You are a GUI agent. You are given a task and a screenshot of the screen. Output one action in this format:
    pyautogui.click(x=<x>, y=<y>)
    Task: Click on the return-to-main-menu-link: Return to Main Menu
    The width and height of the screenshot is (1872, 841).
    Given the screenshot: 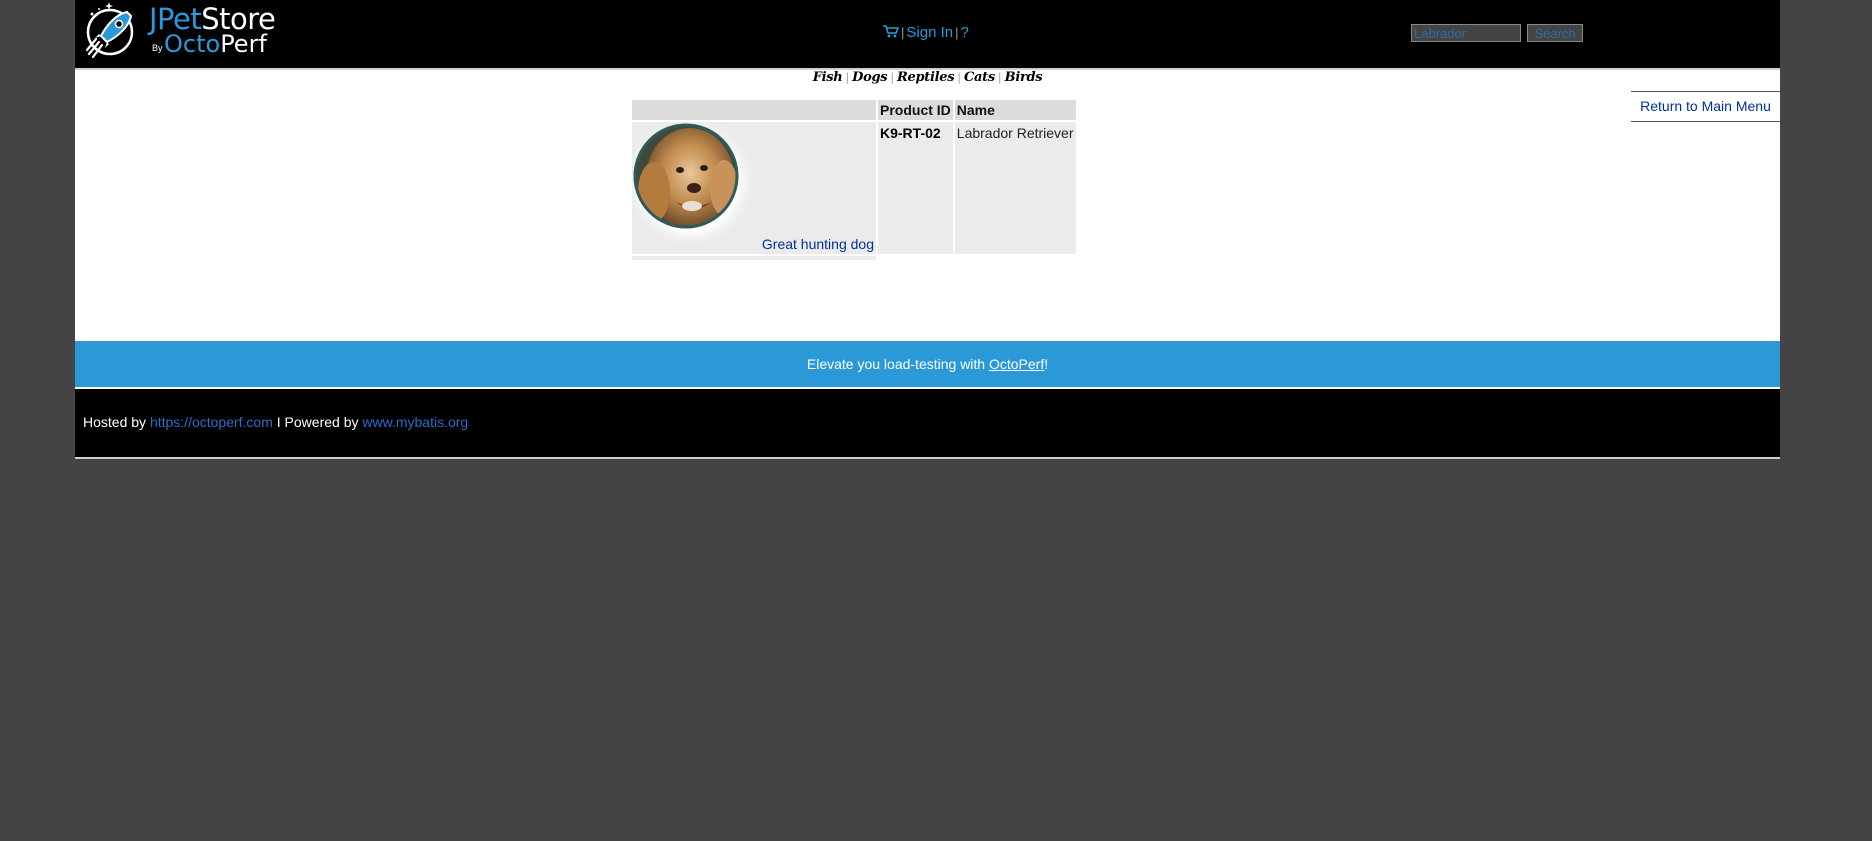 What is the action you would take?
    pyautogui.click(x=1705, y=106)
    